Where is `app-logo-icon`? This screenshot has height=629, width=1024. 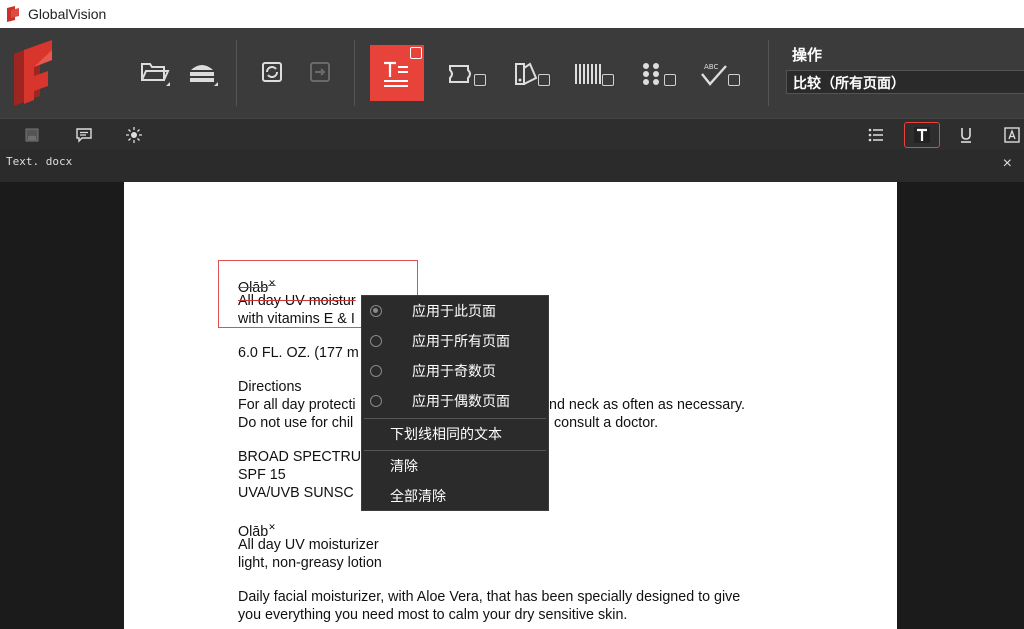 app-logo-icon is located at coordinates (13, 14).